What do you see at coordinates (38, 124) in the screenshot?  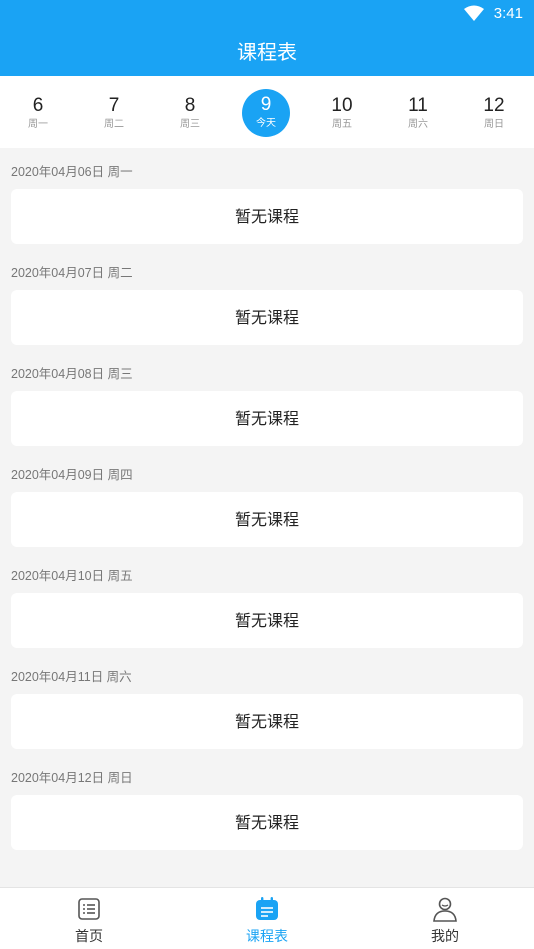 I see `day-label: 周一` at bounding box center [38, 124].